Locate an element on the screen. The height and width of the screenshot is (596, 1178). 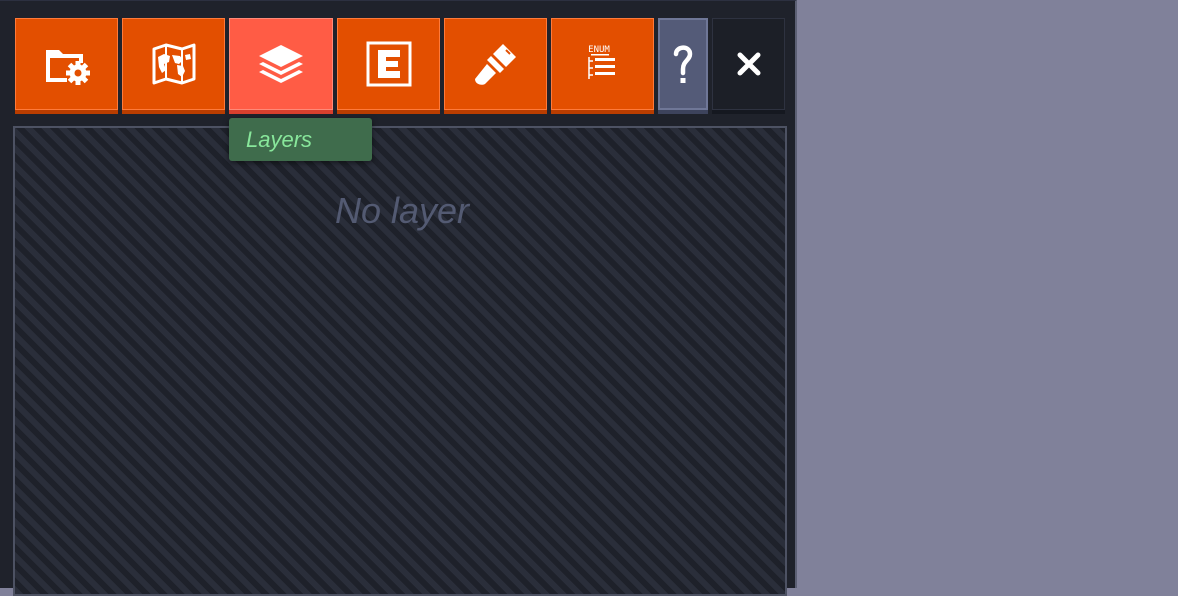
paint-brush-button is located at coordinates (495, 64).